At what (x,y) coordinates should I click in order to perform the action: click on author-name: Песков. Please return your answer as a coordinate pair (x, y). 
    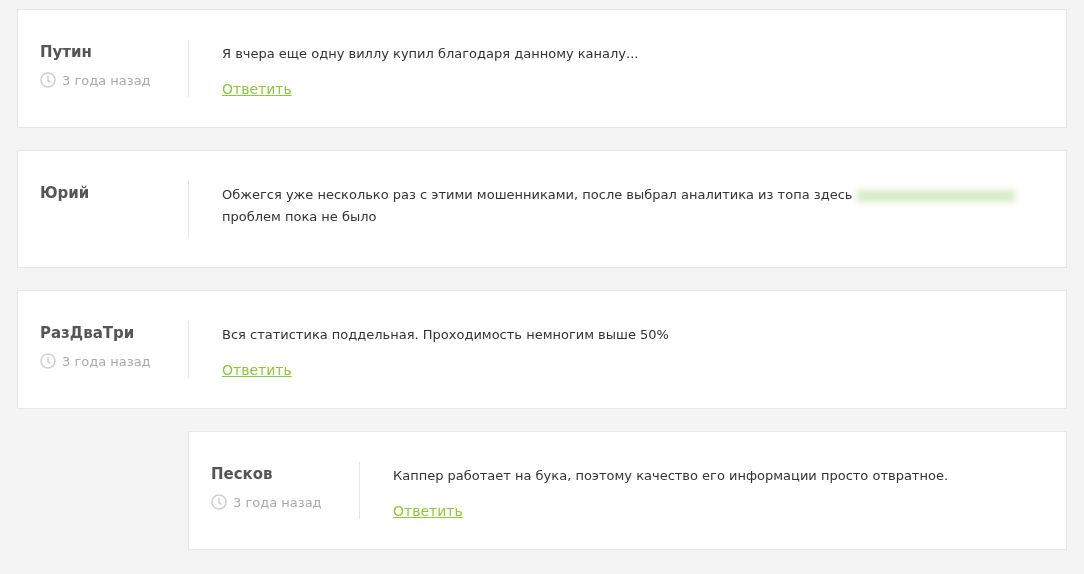
    Looking at the image, I should click on (242, 474).